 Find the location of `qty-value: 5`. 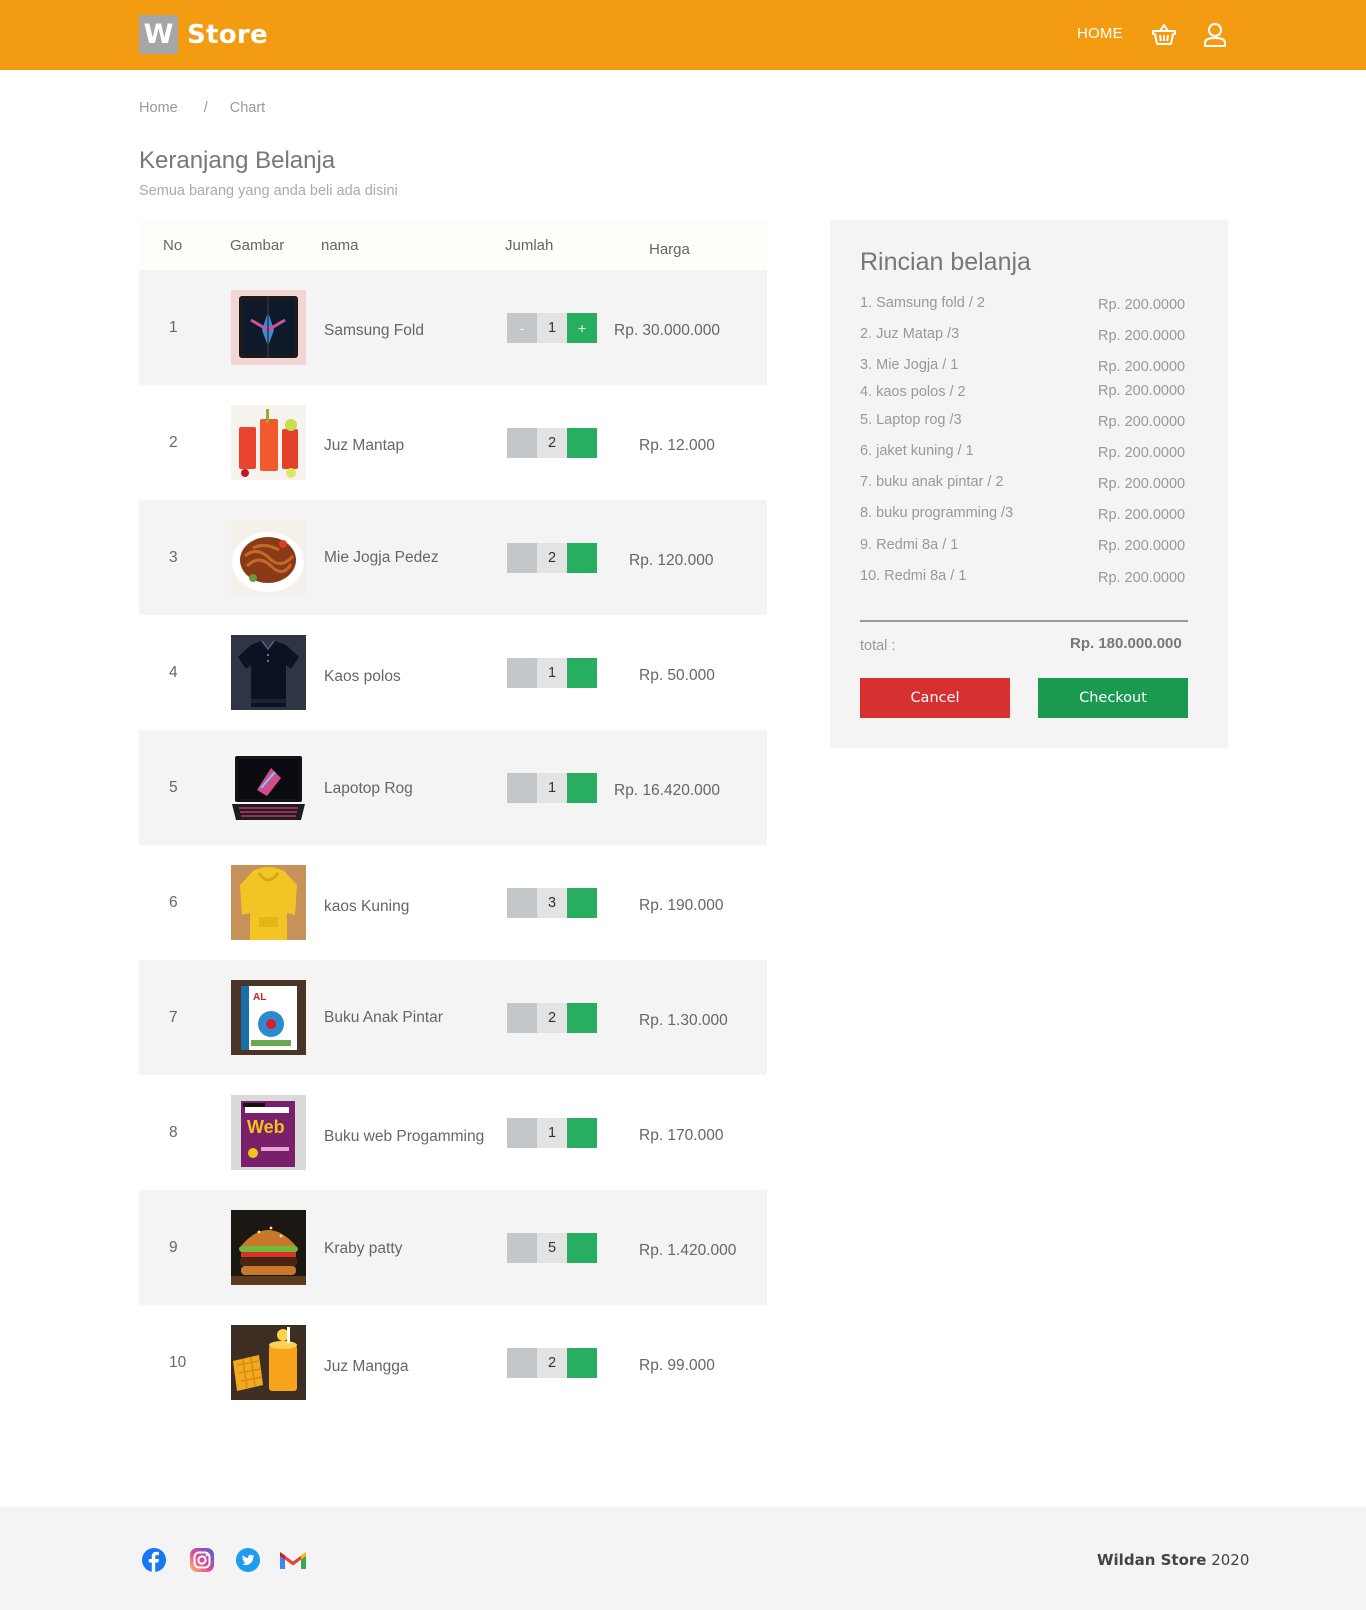

qty-value: 5 is located at coordinates (552, 1248).